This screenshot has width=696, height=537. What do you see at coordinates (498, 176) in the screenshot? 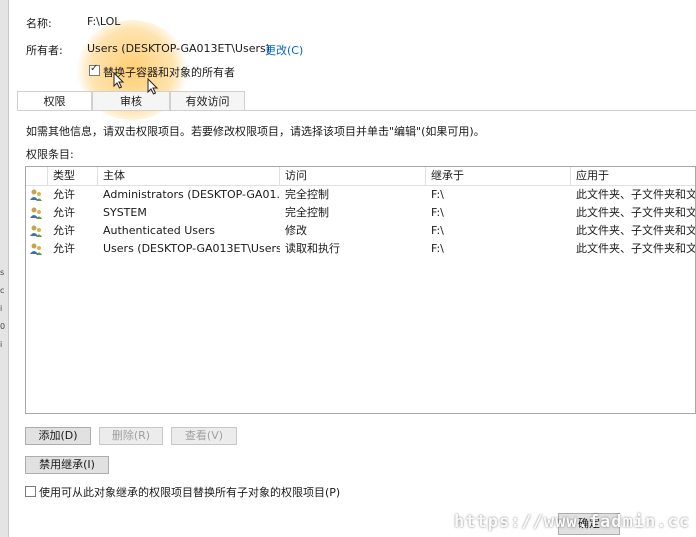
I see `column-header-inherited: 继承于` at bounding box center [498, 176].